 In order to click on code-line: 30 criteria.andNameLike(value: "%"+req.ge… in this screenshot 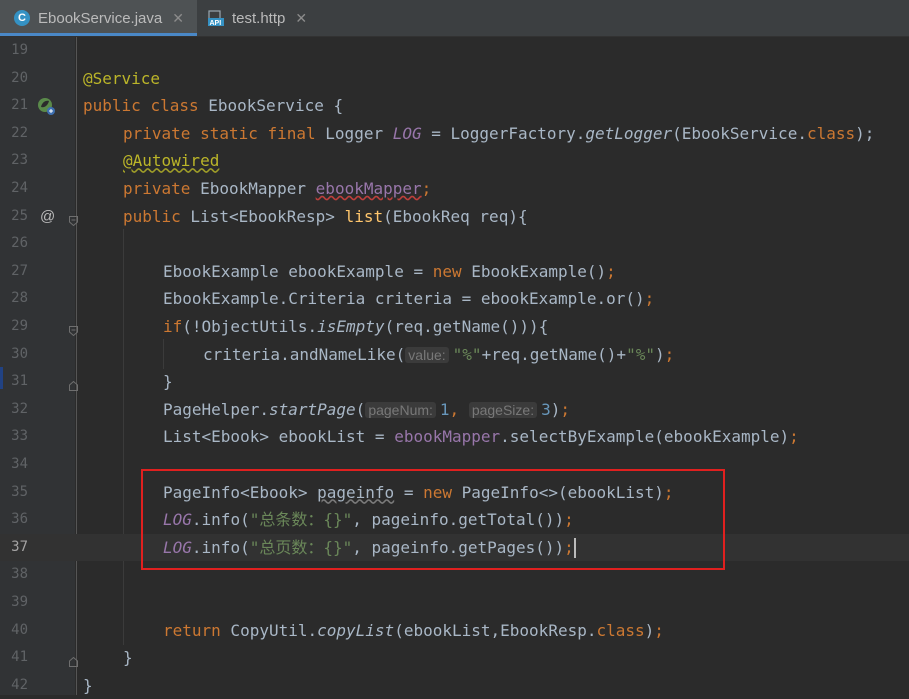, I will do `click(454, 355)`.